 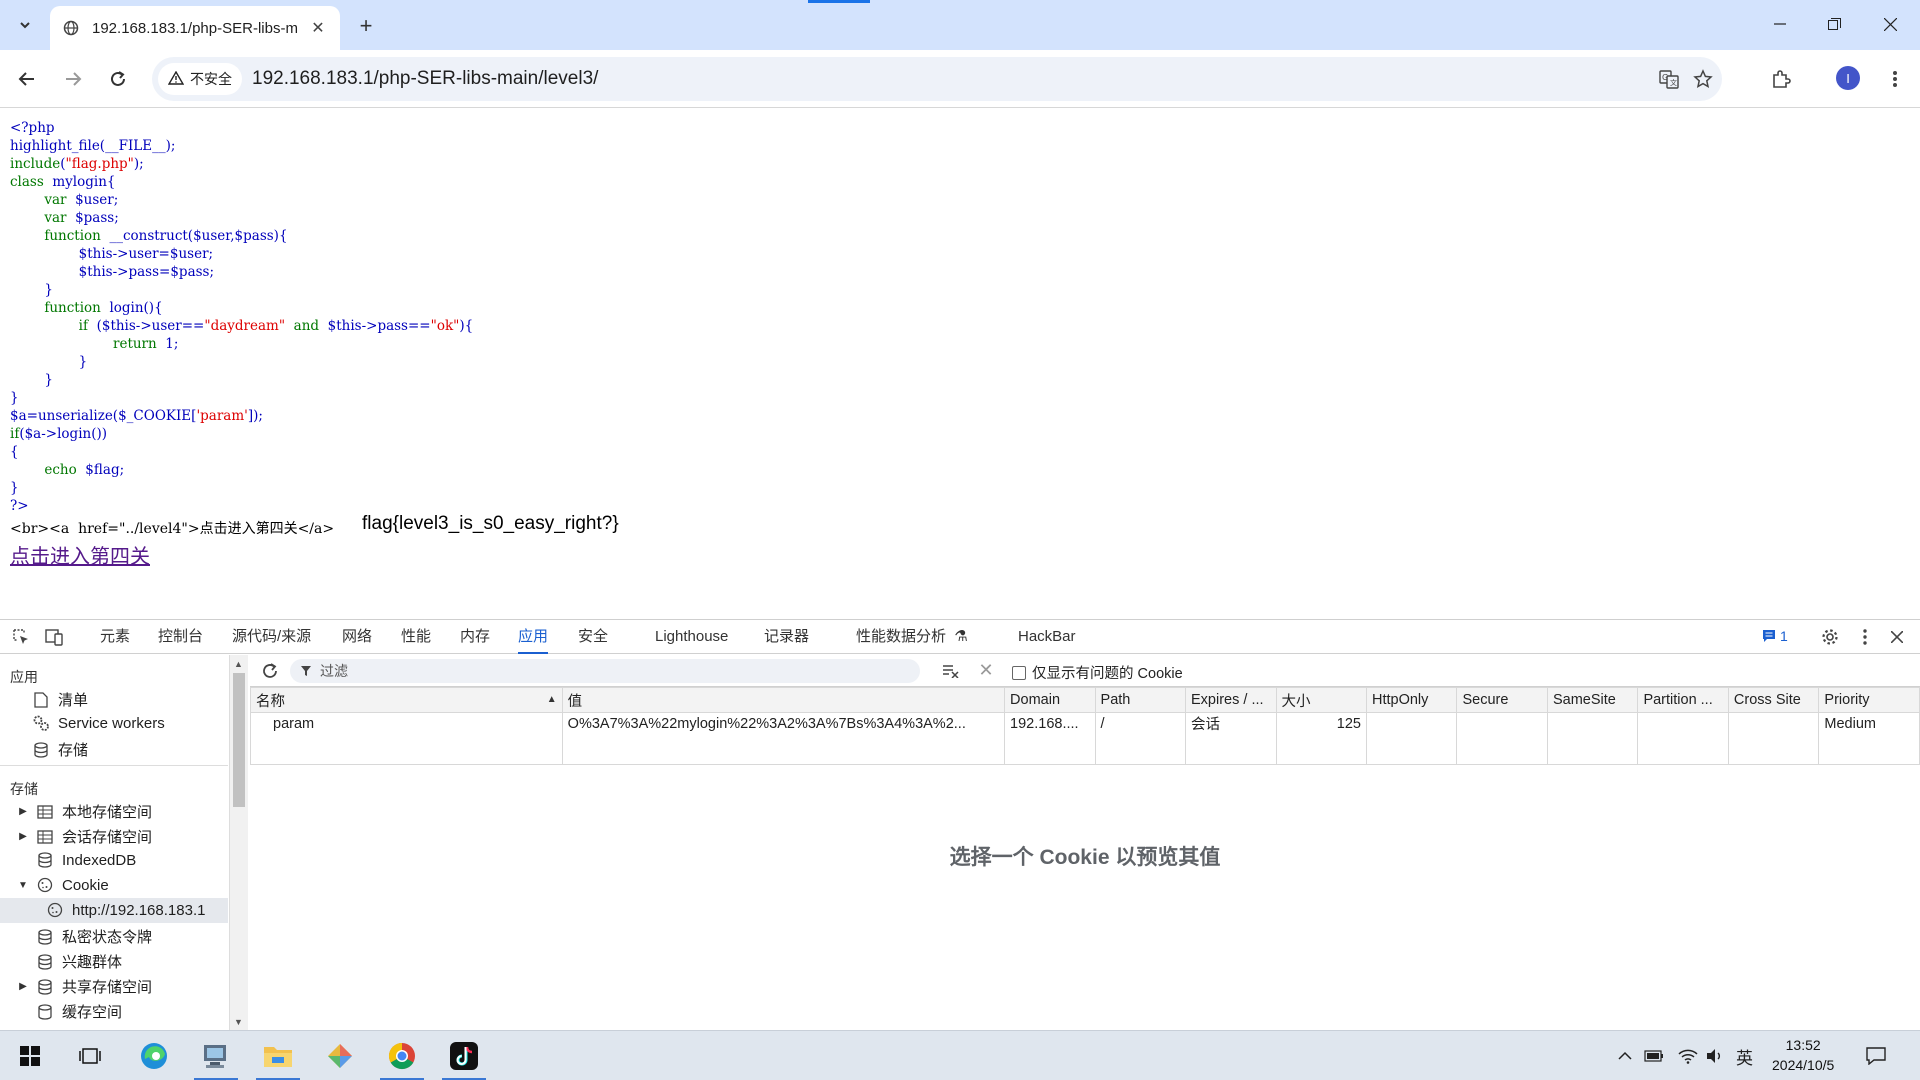 I want to click on raw-html-text: <br><a href="../level4">点击进入第四关</a>, so click(x=172, y=529).